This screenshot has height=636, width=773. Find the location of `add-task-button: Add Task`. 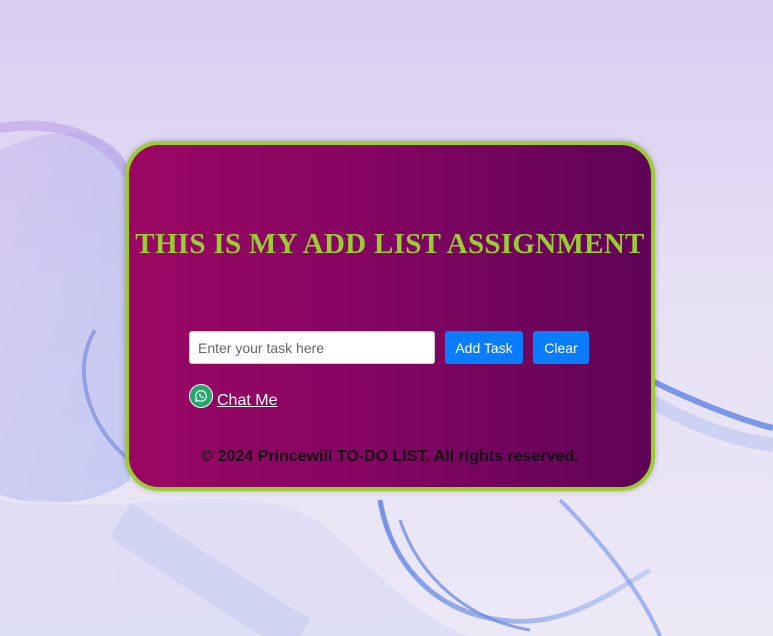

add-task-button: Add Task is located at coordinates (484, 347).